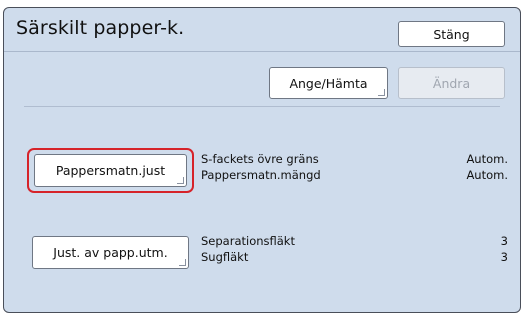 This screenshot has width=524, height=316. I want to click on dialog-header: Särskilt papper-k. Stäng, so click(262, 30).